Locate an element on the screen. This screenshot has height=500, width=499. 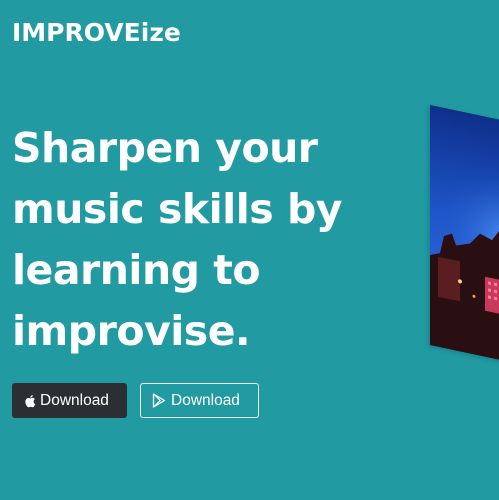
google-play-download-label: Download is located at coordinates (205, 400).